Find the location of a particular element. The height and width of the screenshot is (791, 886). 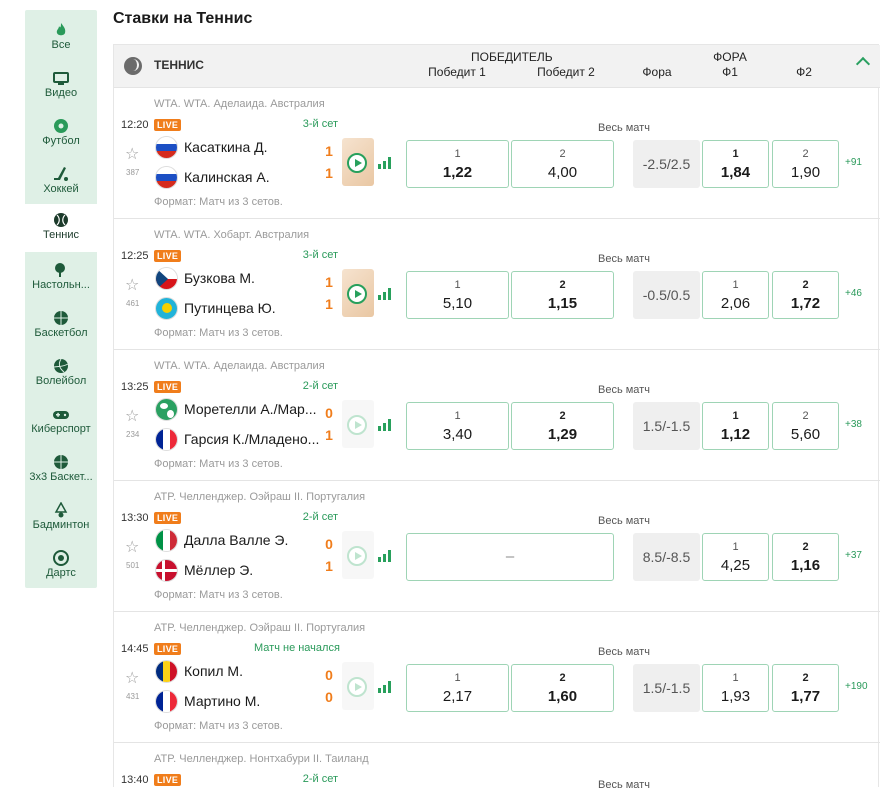

match-status: 2-й сет is located at coordinates (320, 779).